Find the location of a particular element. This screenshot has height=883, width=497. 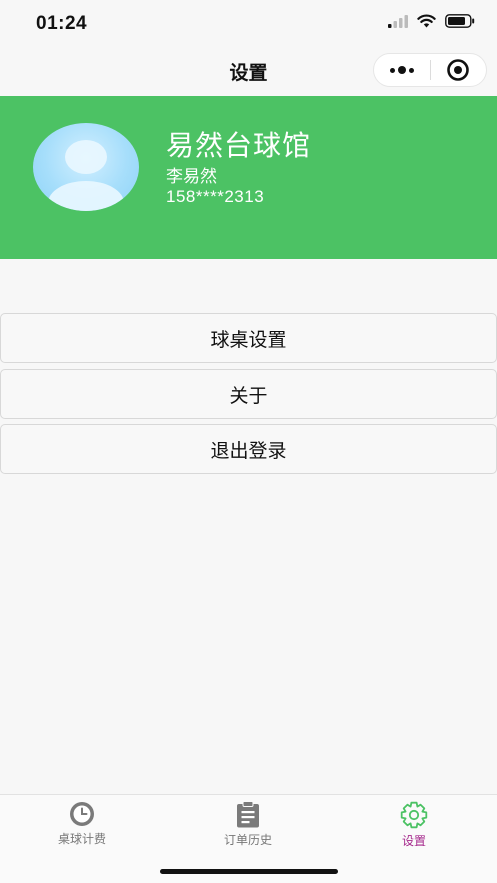

tab-label-billing: 桌球计费 is located at coordinates (81, 839).